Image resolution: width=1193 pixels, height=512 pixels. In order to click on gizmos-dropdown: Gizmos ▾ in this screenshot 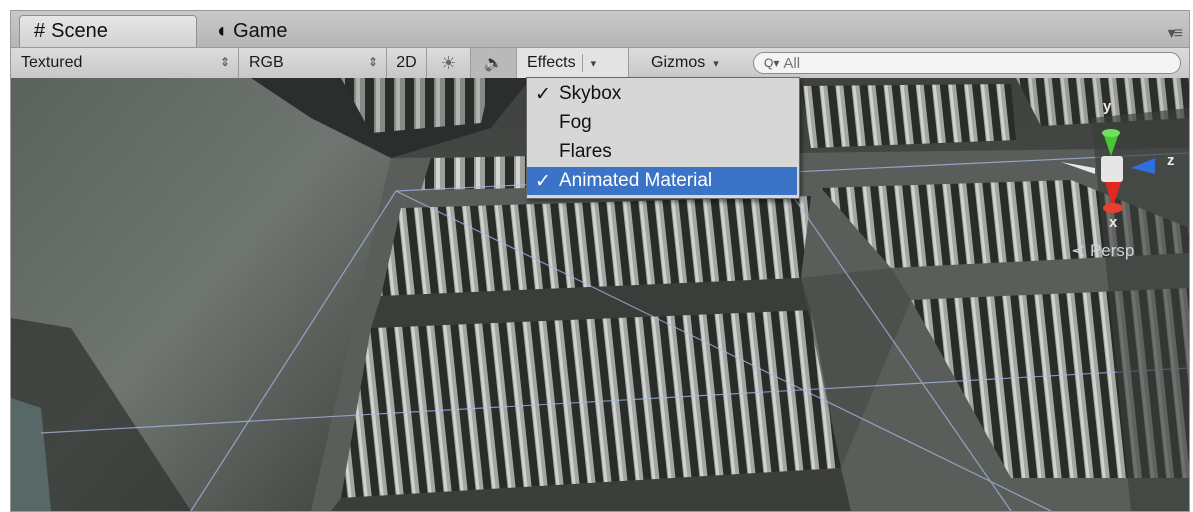, I will do `click(688, 63)`.